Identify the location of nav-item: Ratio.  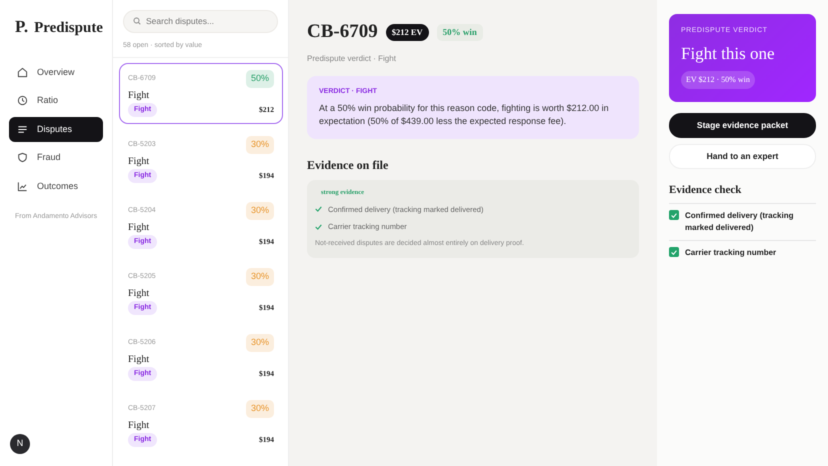
(56, 101).